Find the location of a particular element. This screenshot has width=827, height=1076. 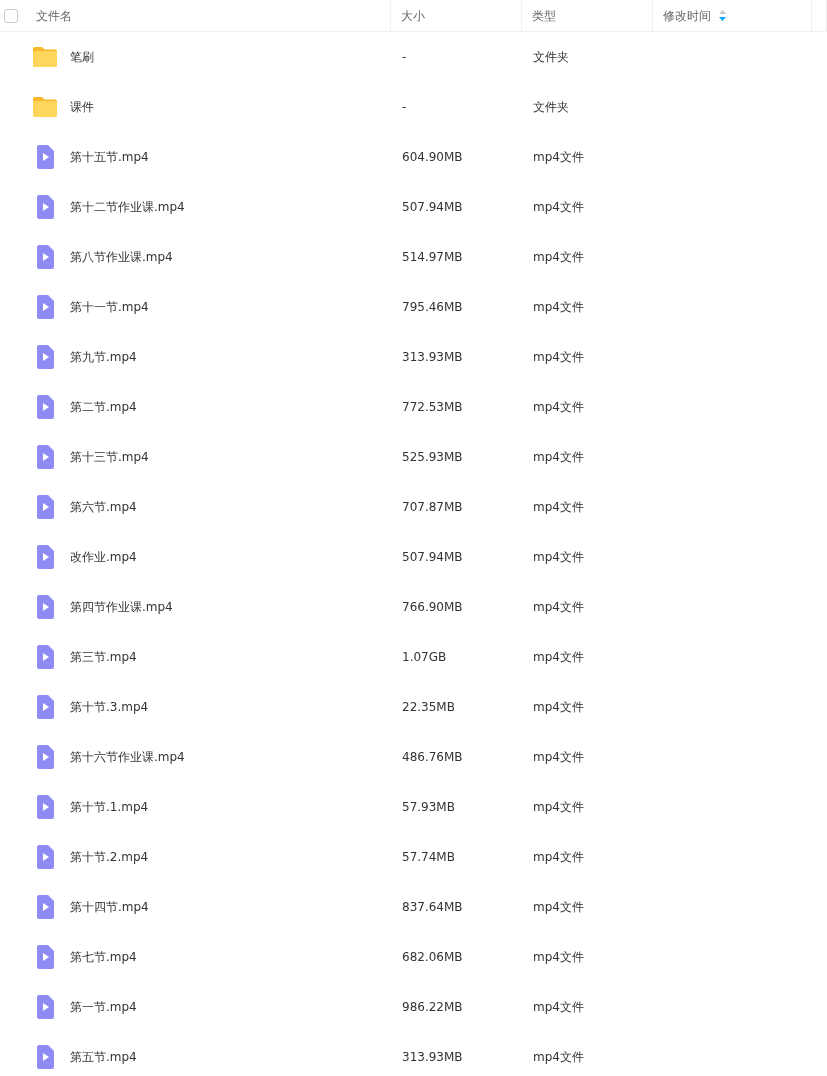

file-name: 第十六节作业课.mp4 is located at coordinates (127, 757).